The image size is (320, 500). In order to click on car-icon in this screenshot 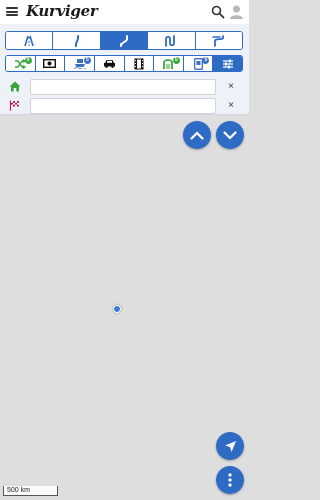, I will do `click(109, 64)`.